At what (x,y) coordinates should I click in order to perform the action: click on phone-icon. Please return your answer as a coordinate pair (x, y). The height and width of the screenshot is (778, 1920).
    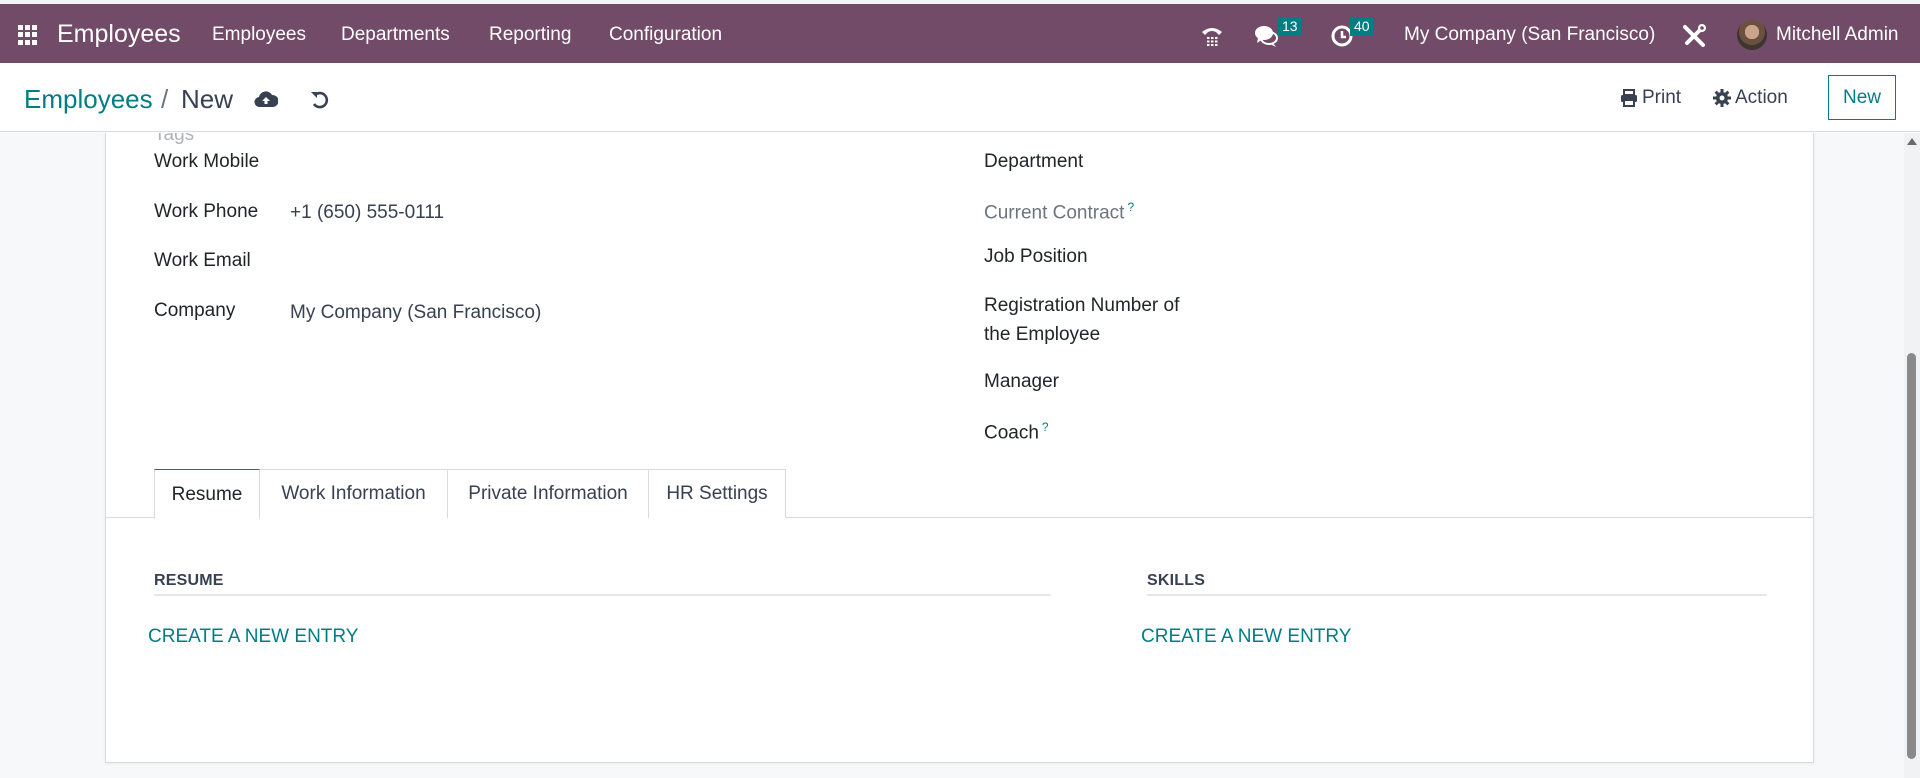
    Looking at the image, I should click on (1212, 38).